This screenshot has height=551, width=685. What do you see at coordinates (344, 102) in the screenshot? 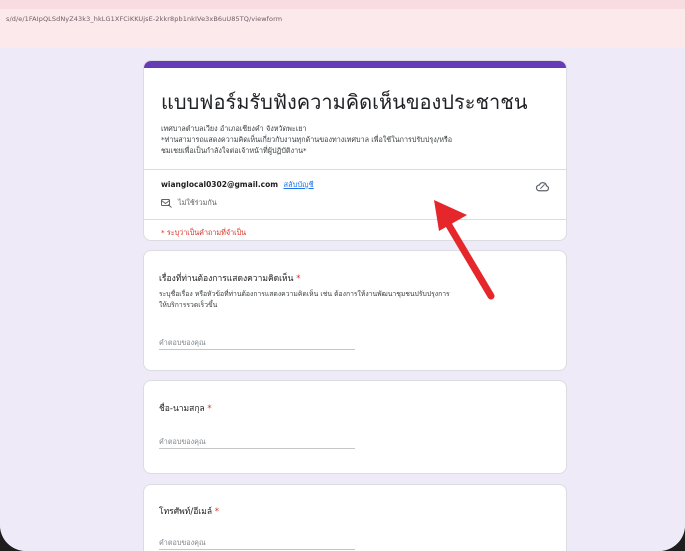
I see `form-title: แบบฟอร์มรับฟังความคิดเห็นของประชาชน` at bounding box center [344, 102].